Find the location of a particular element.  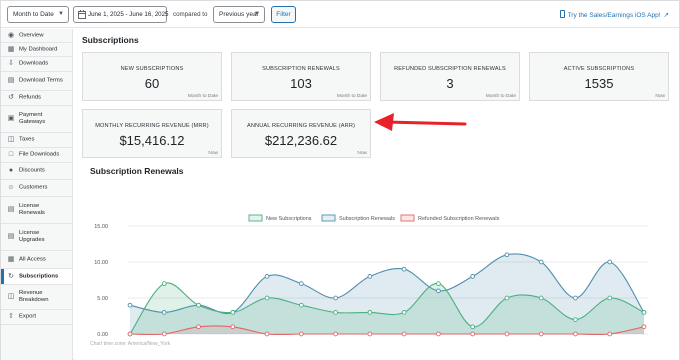

y-tick-label: 10.00 is located at coordinates (101, 263).